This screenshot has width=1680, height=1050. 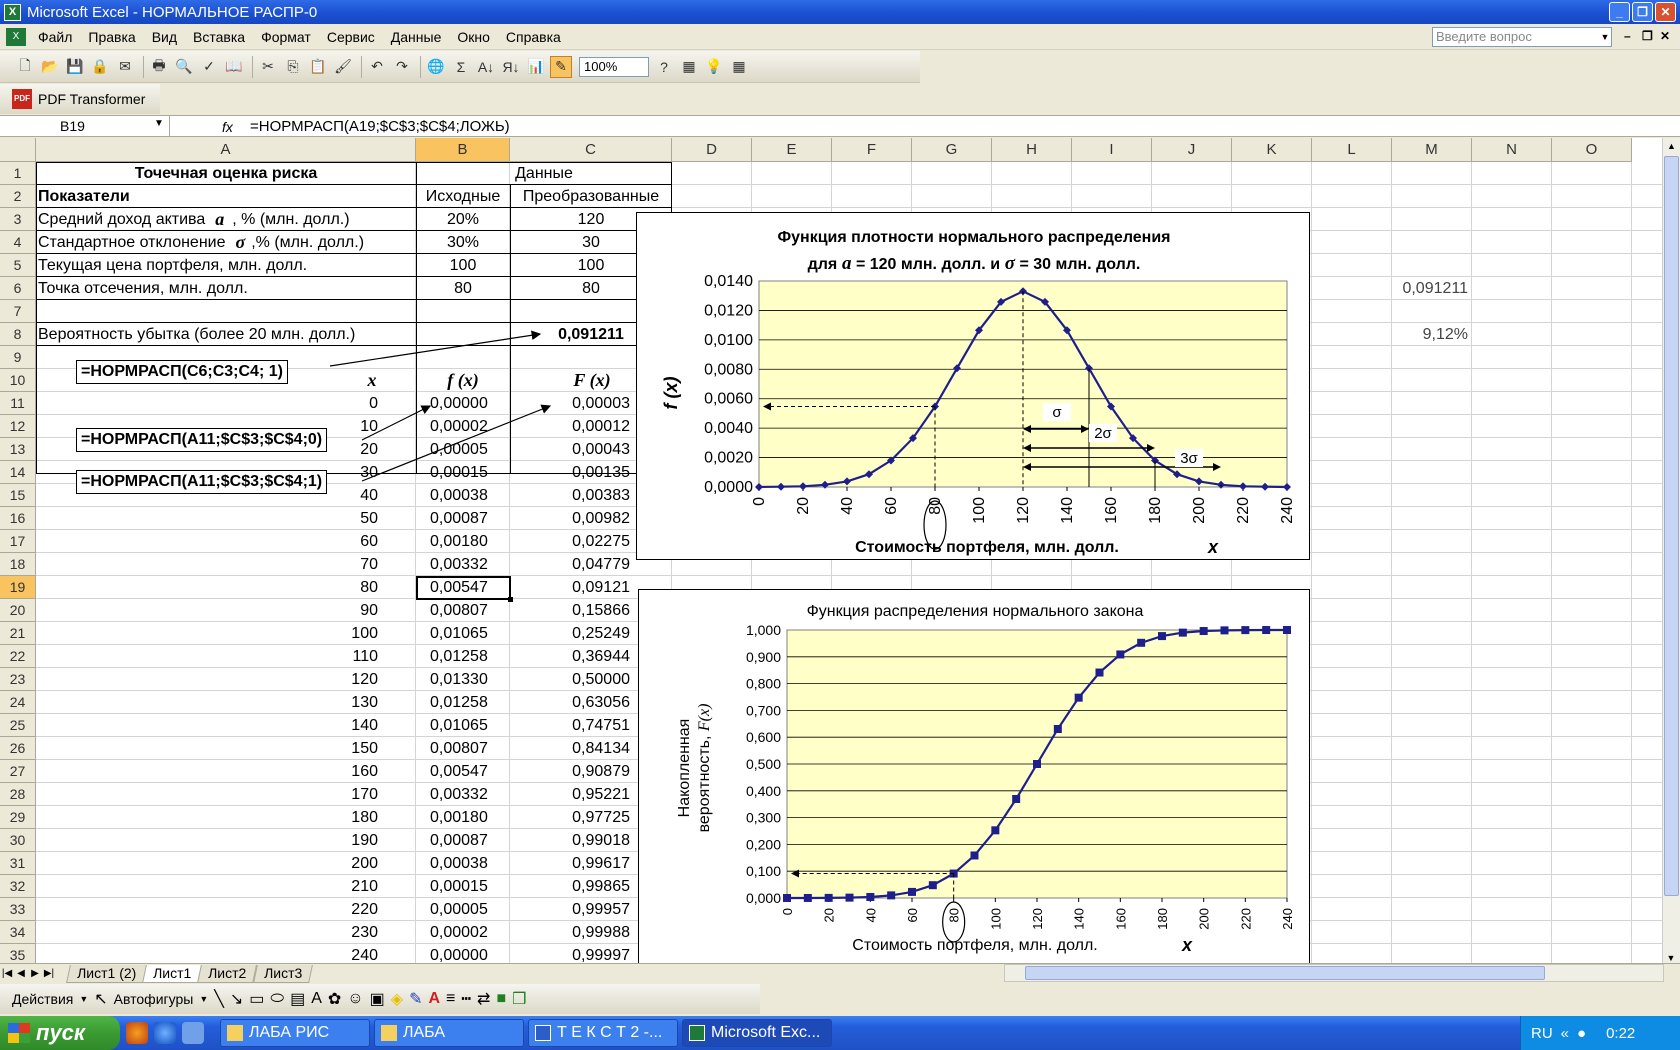 I want to click on arrow-style-icon: ⇄, so click(x=483, y=999).